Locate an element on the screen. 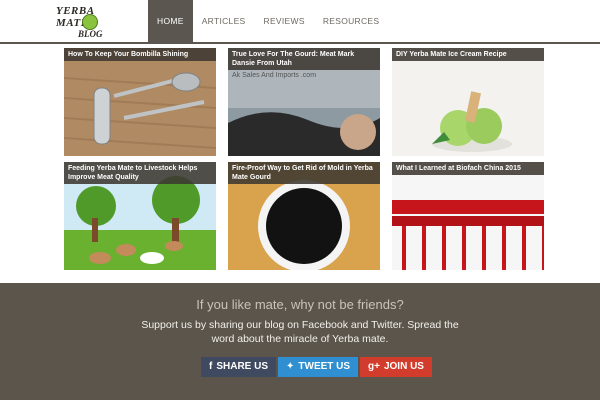 The image size is (600, 400). facebook-icon: f is located at coordinates (211, 366).